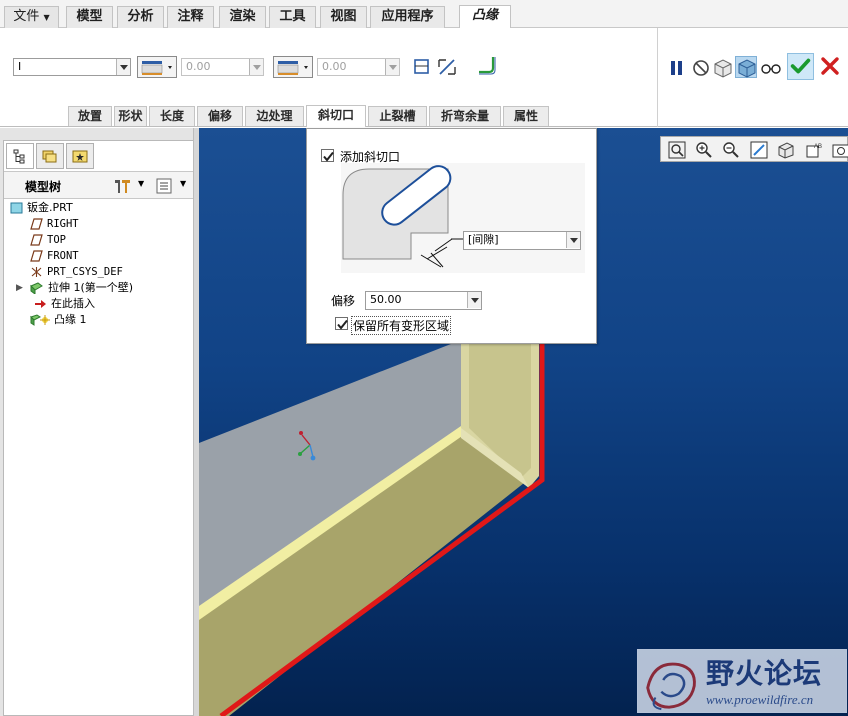 The image size is (848, 716). I want to click on tree-node-label: FRONT, so click(63, 256).